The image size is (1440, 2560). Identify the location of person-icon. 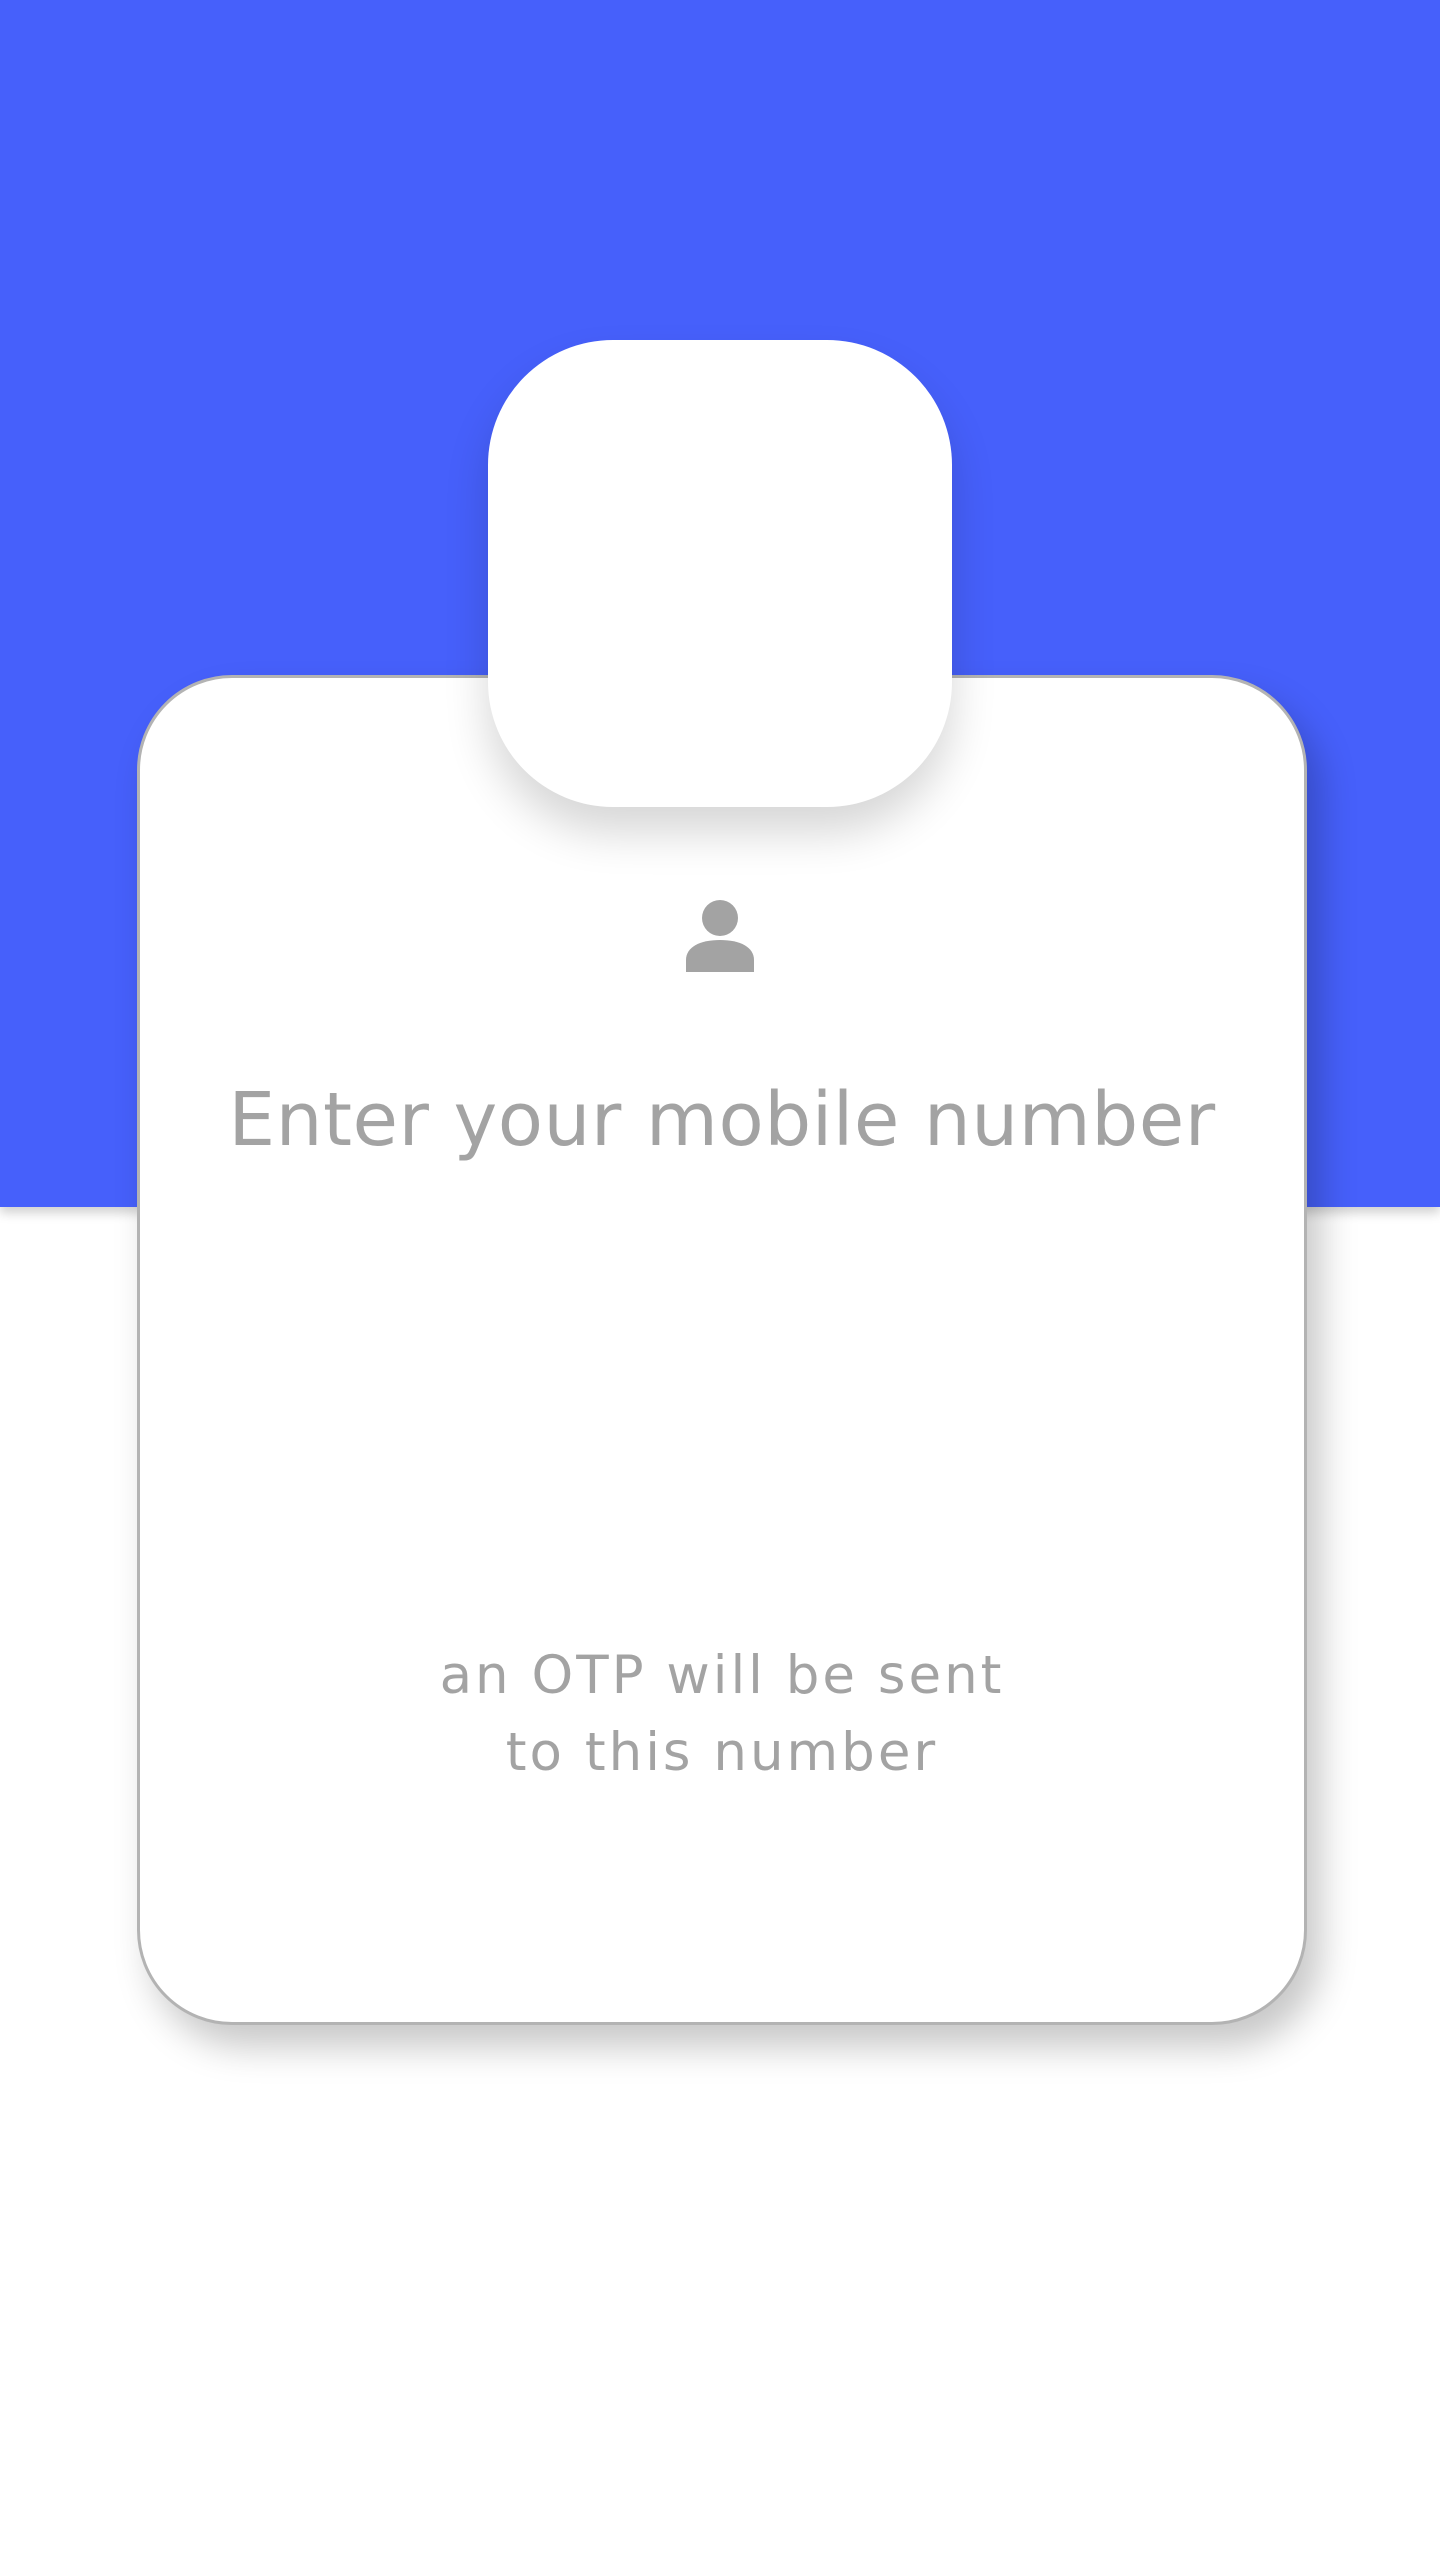
(720, 936).